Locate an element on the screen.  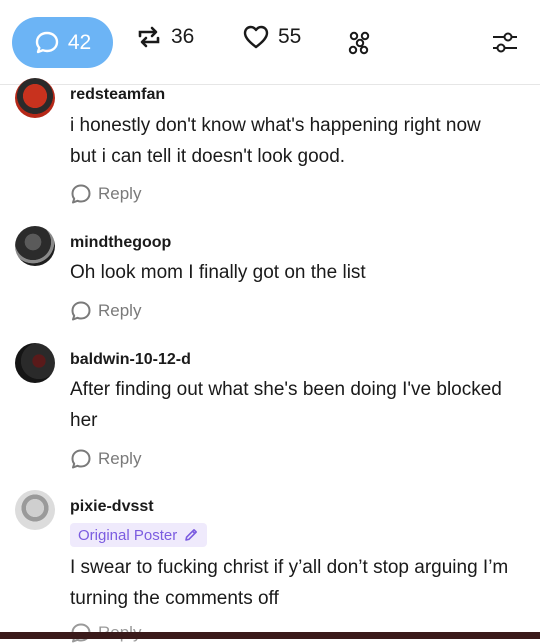
reblogs-count: 36 is located at coordinates (183, 36).